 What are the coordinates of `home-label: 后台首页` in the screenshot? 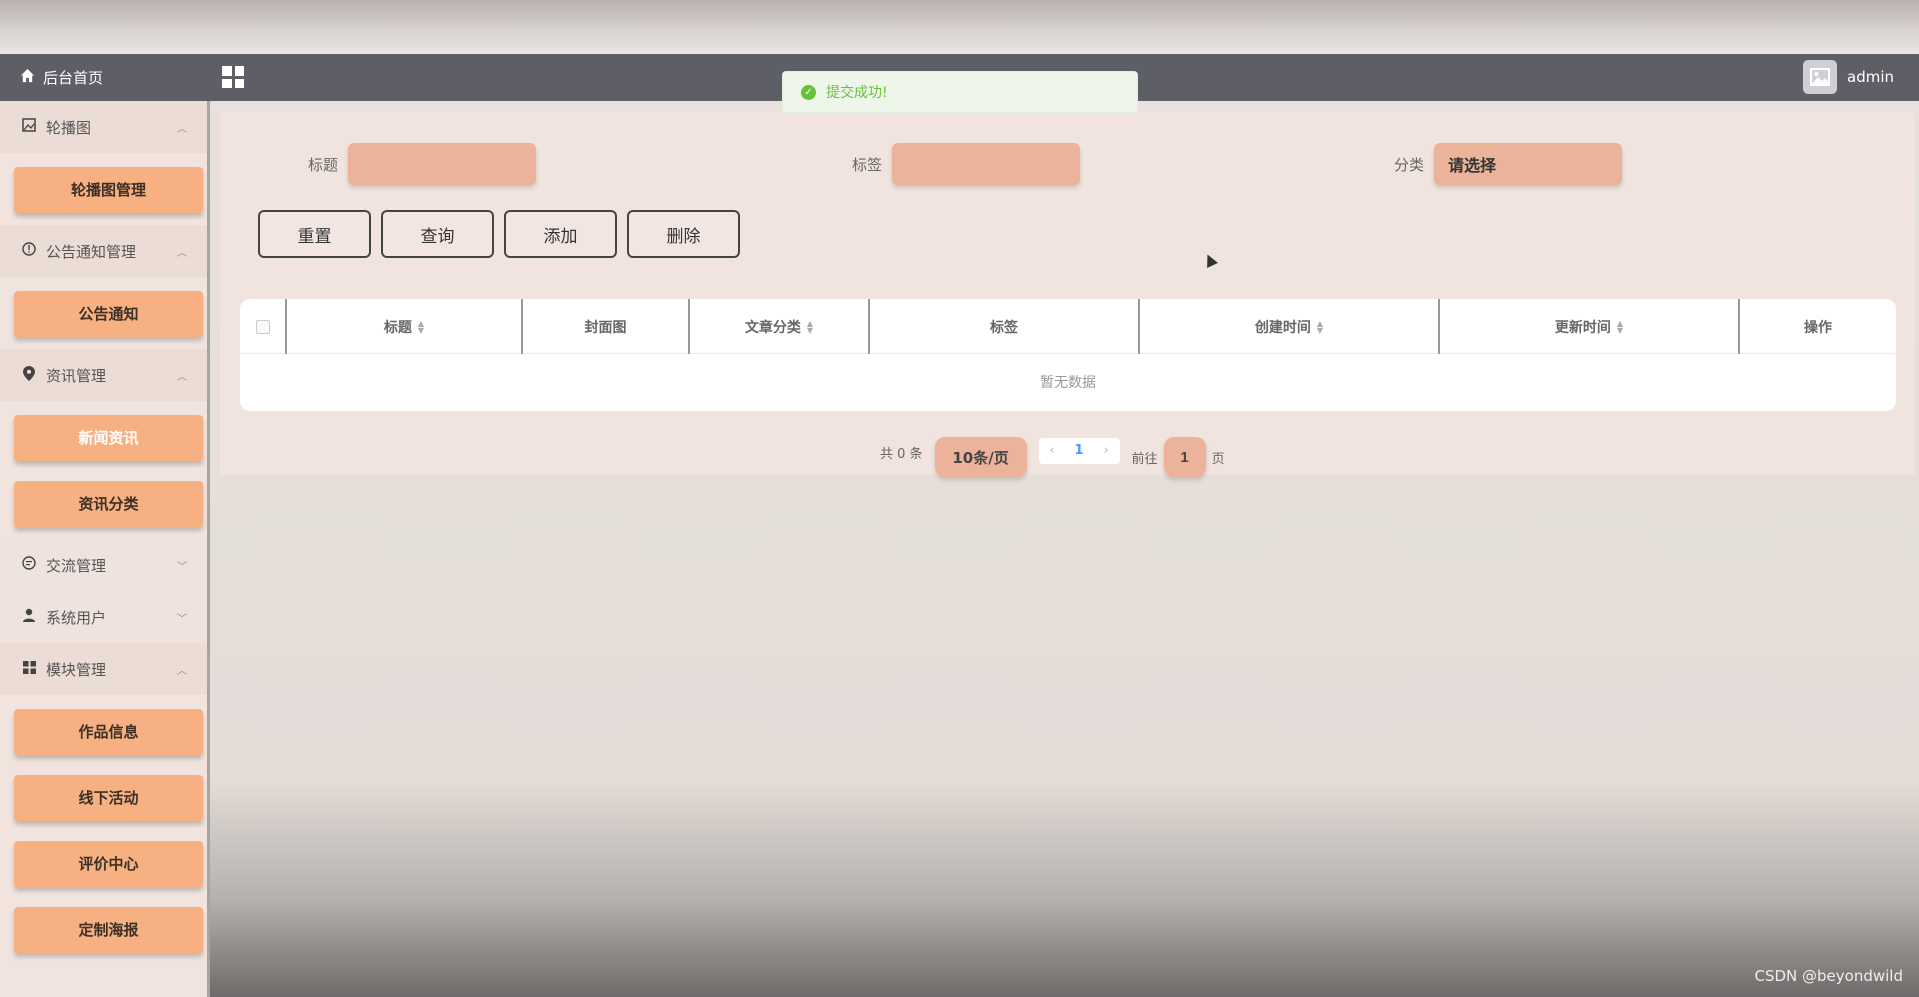 It's located at (73, 78).